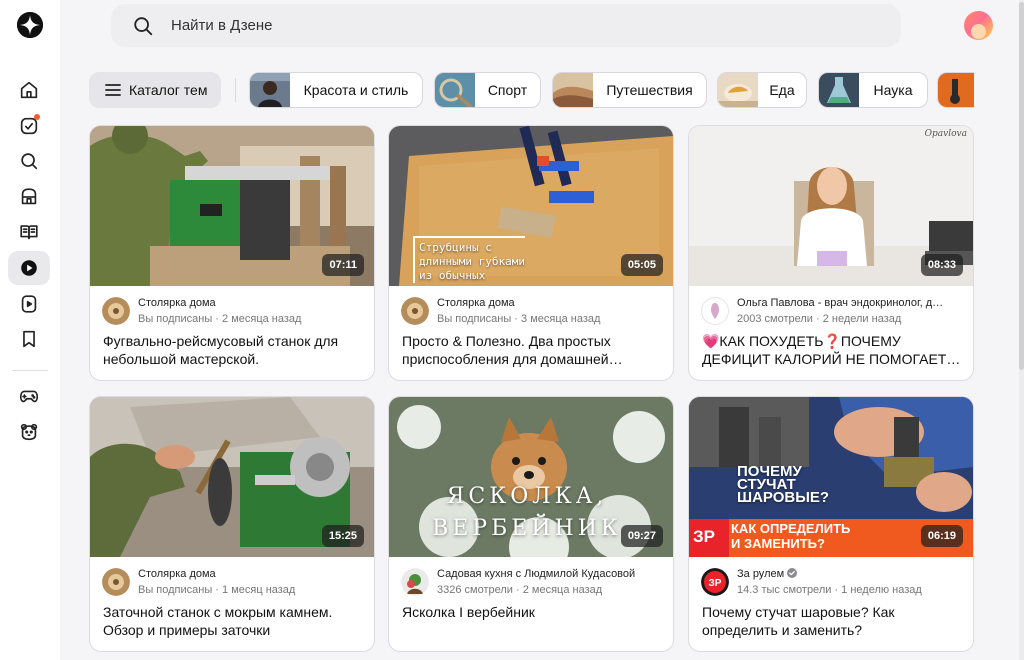 This screenshot has height=660, width=1024. Describe the element at coordinates (641, 265) in the screenshot. I see `video-duration: 05:05` at that location.